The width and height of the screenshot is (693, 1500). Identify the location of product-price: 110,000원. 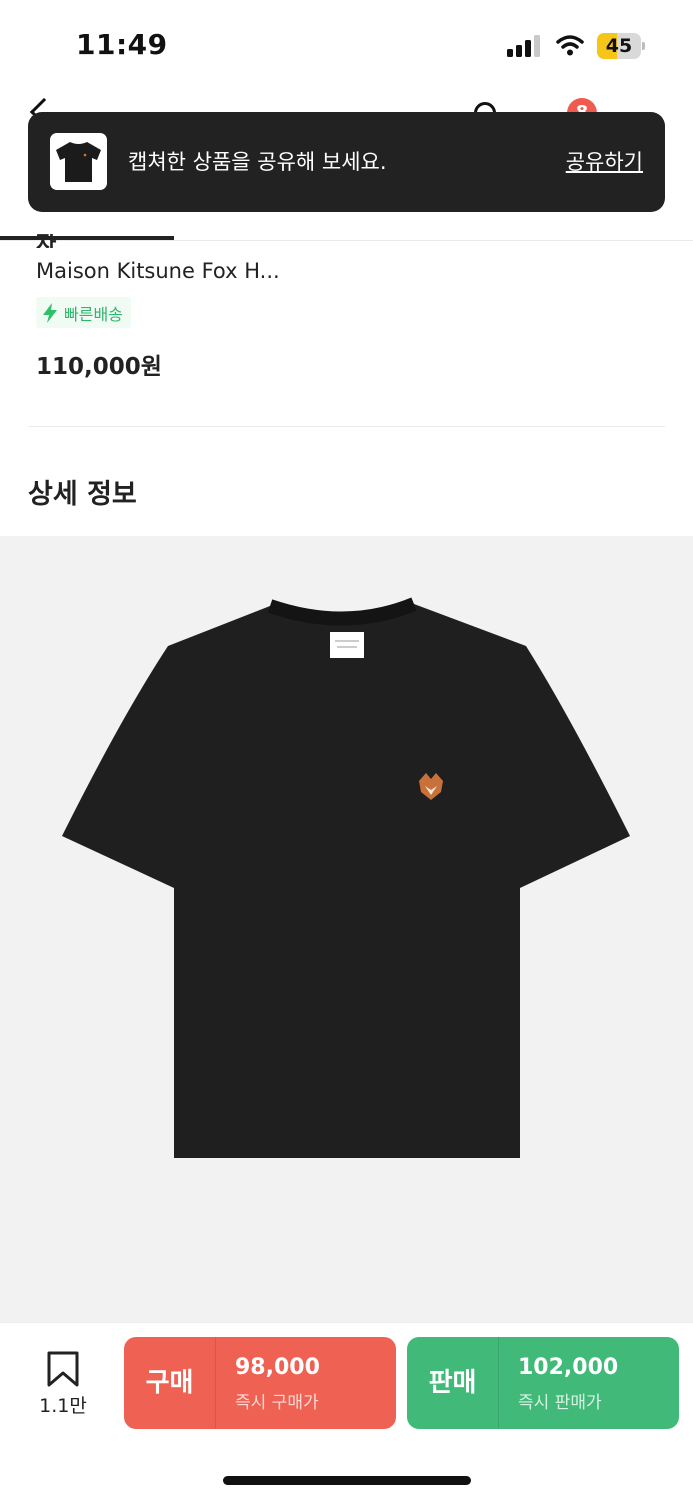
(99, 367).